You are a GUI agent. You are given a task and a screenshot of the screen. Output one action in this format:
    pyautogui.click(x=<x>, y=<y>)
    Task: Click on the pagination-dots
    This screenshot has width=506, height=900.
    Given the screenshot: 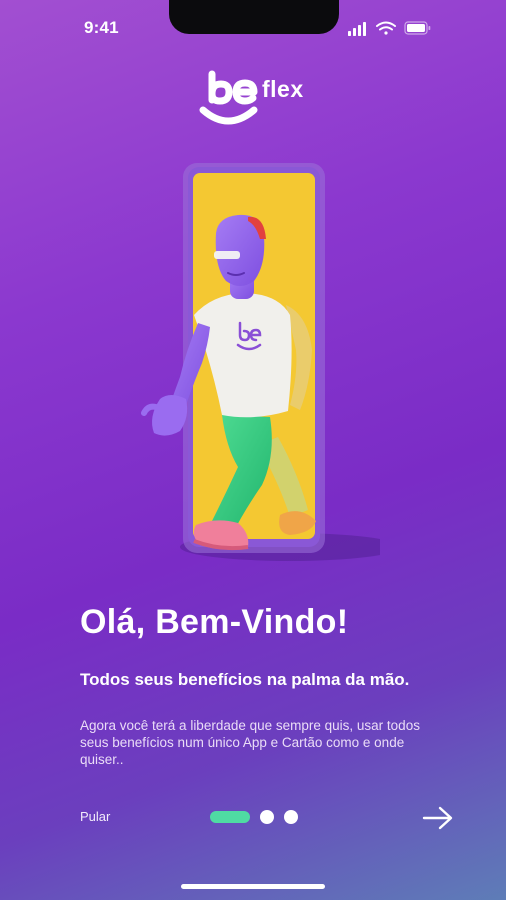 What is the action you would take?
    pyautogui.click(x=258, y=817)
    